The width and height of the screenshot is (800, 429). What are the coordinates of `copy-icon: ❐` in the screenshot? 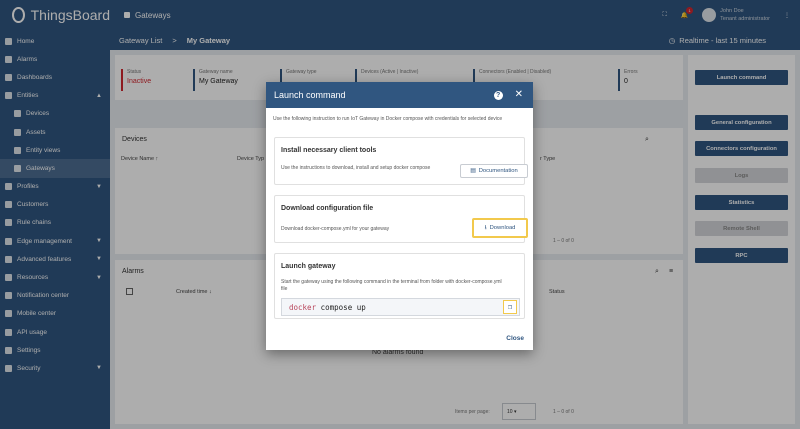 It's located at (510, 307).